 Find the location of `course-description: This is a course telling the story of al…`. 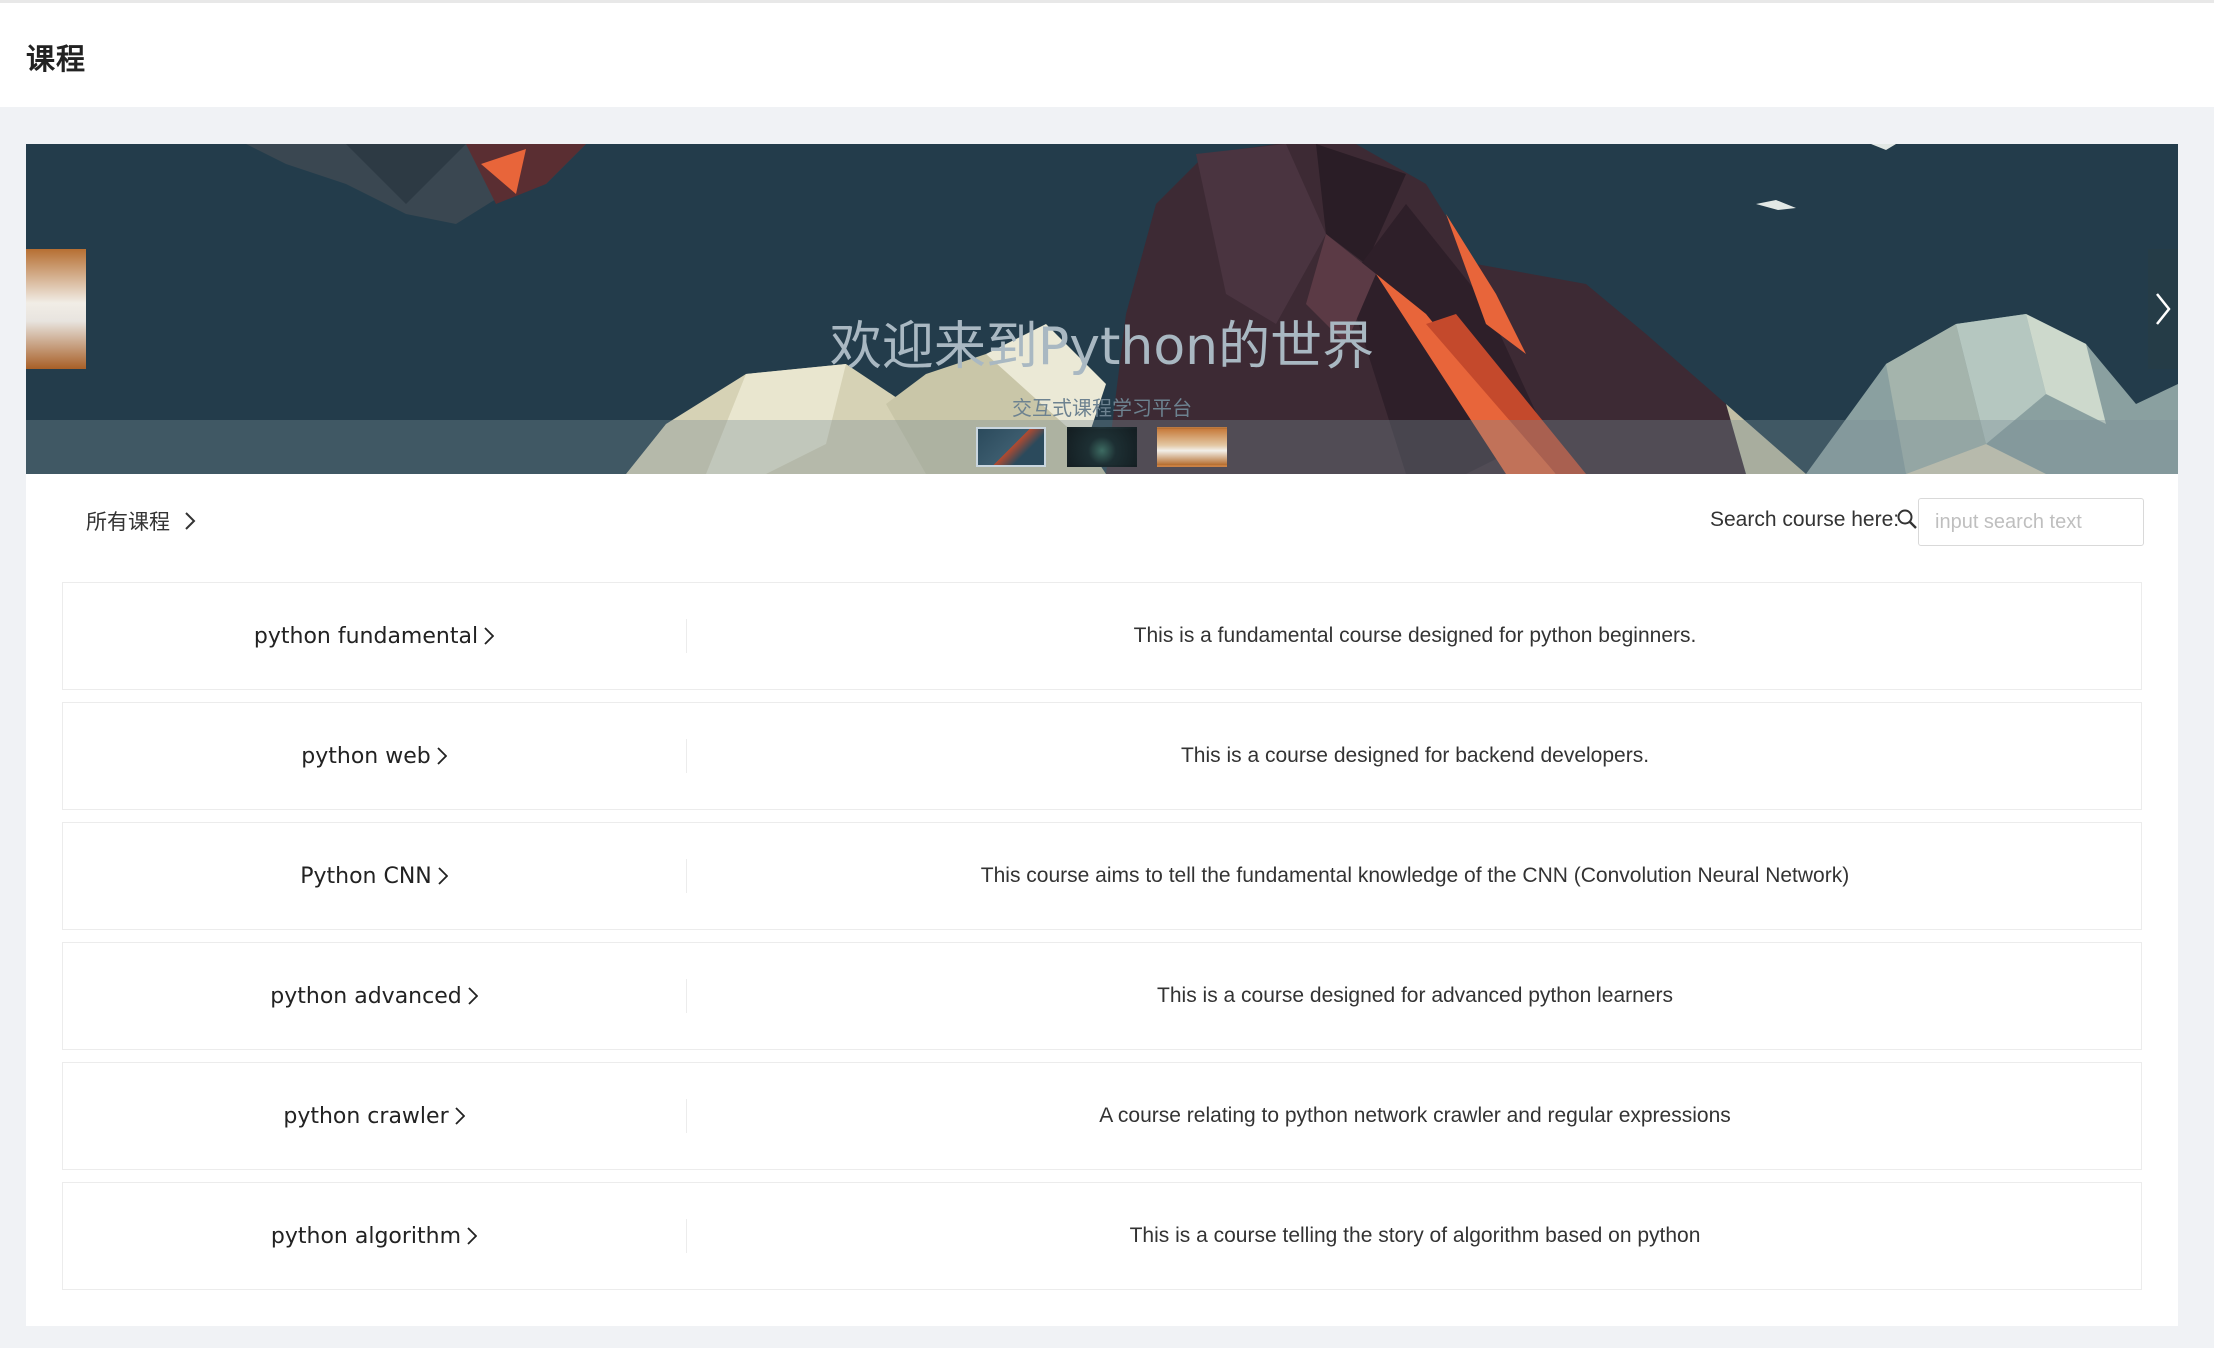

course-description: This is a course telling the story of al… is located at coordinates (1415, 1235).